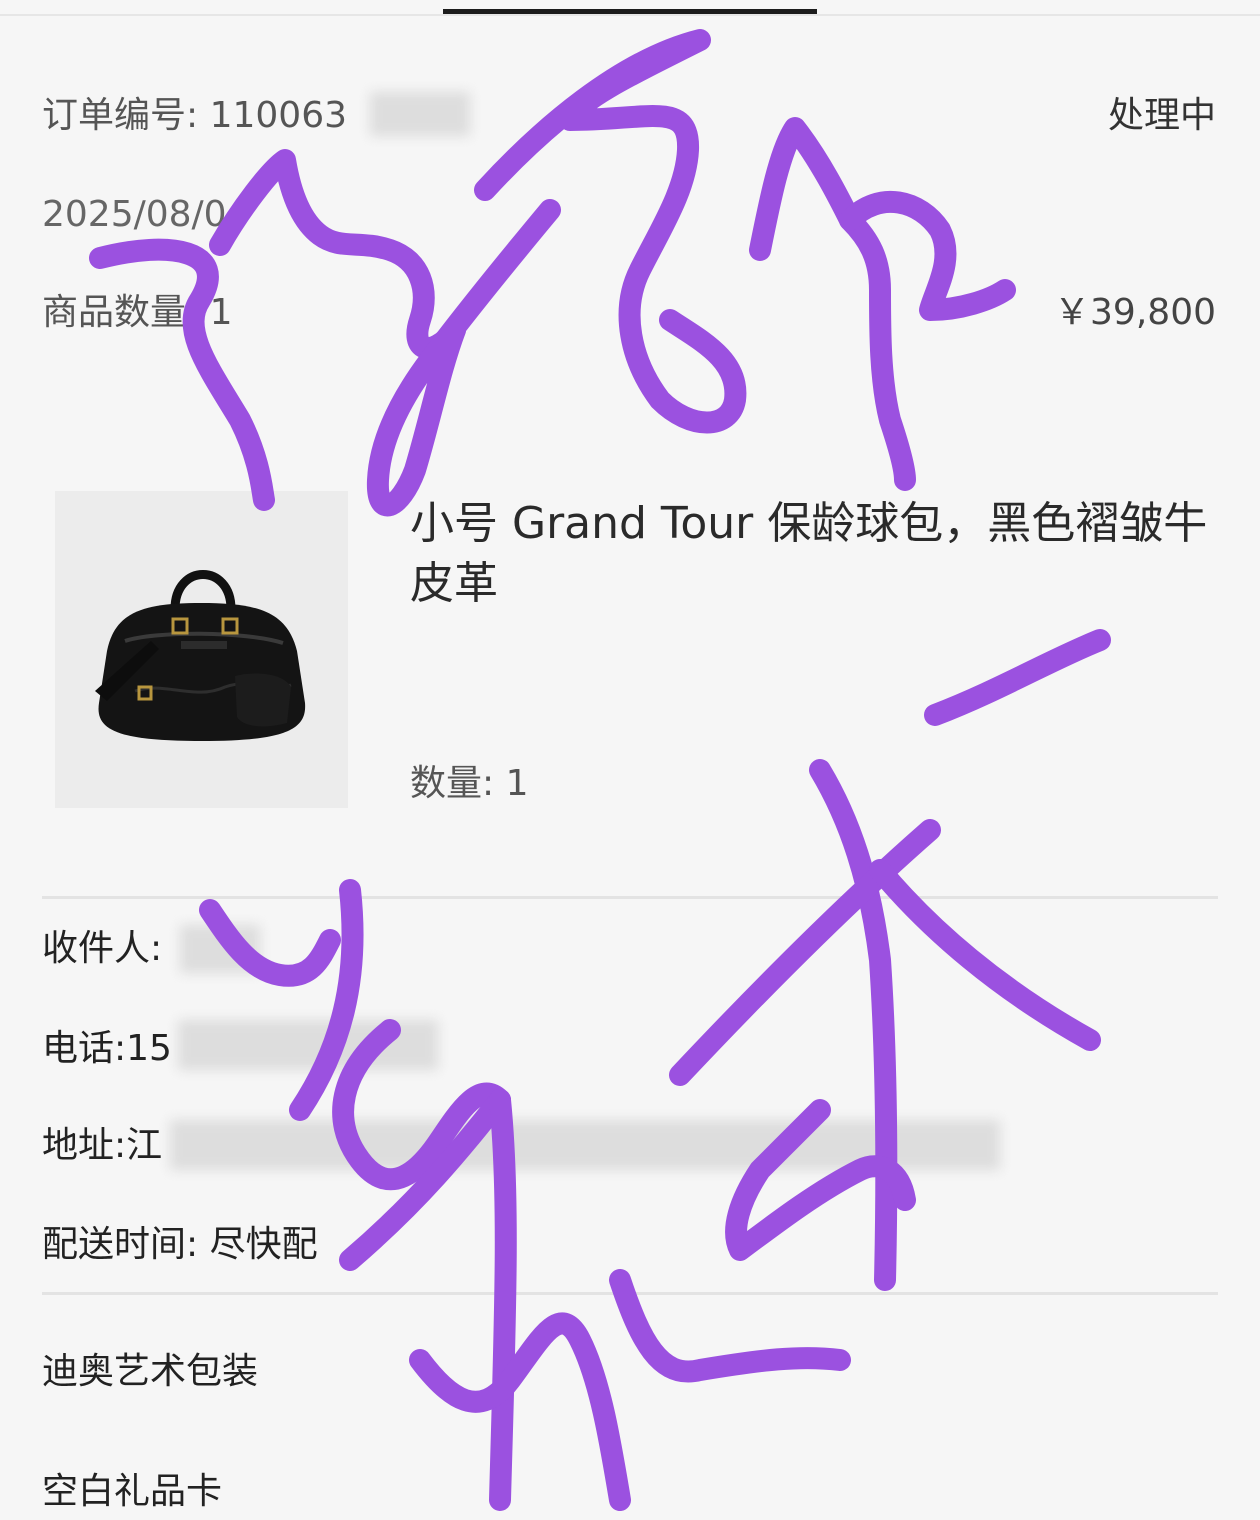  Describe the element at coordinates (194, 115) in the screenshot. I see `order-number: 订单编号: 110063` at that location.